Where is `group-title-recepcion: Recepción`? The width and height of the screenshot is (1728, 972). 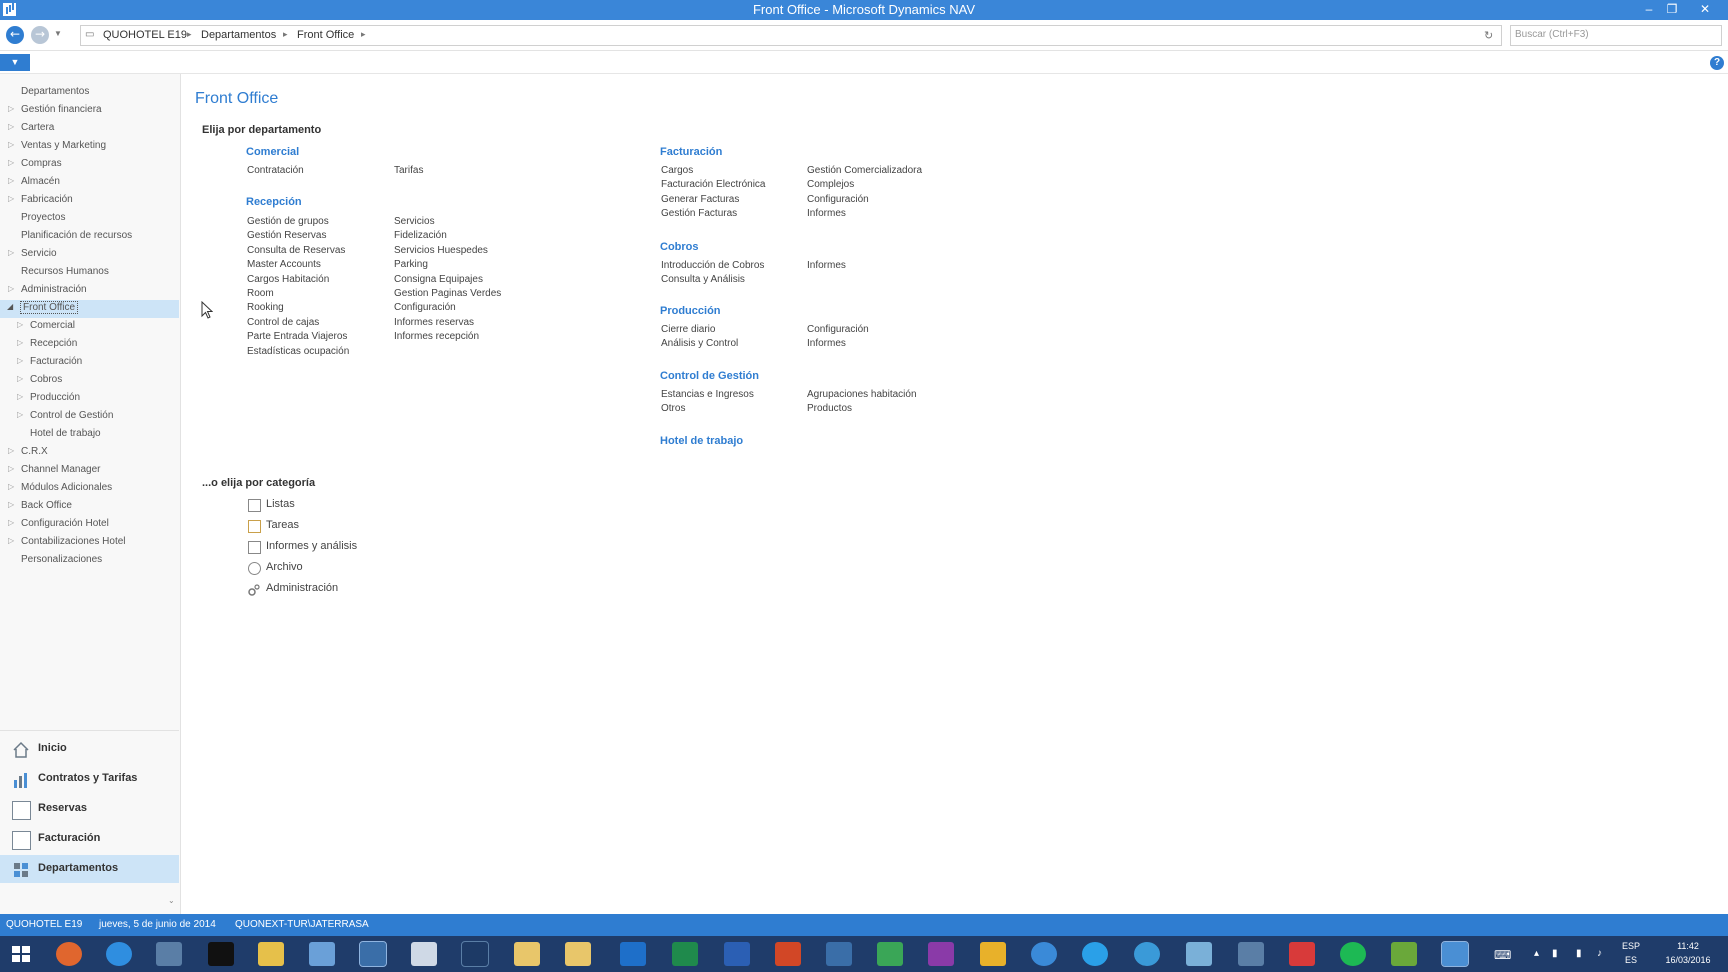 group-title-recepcion: Recepción is located at coordinates (274, 202).